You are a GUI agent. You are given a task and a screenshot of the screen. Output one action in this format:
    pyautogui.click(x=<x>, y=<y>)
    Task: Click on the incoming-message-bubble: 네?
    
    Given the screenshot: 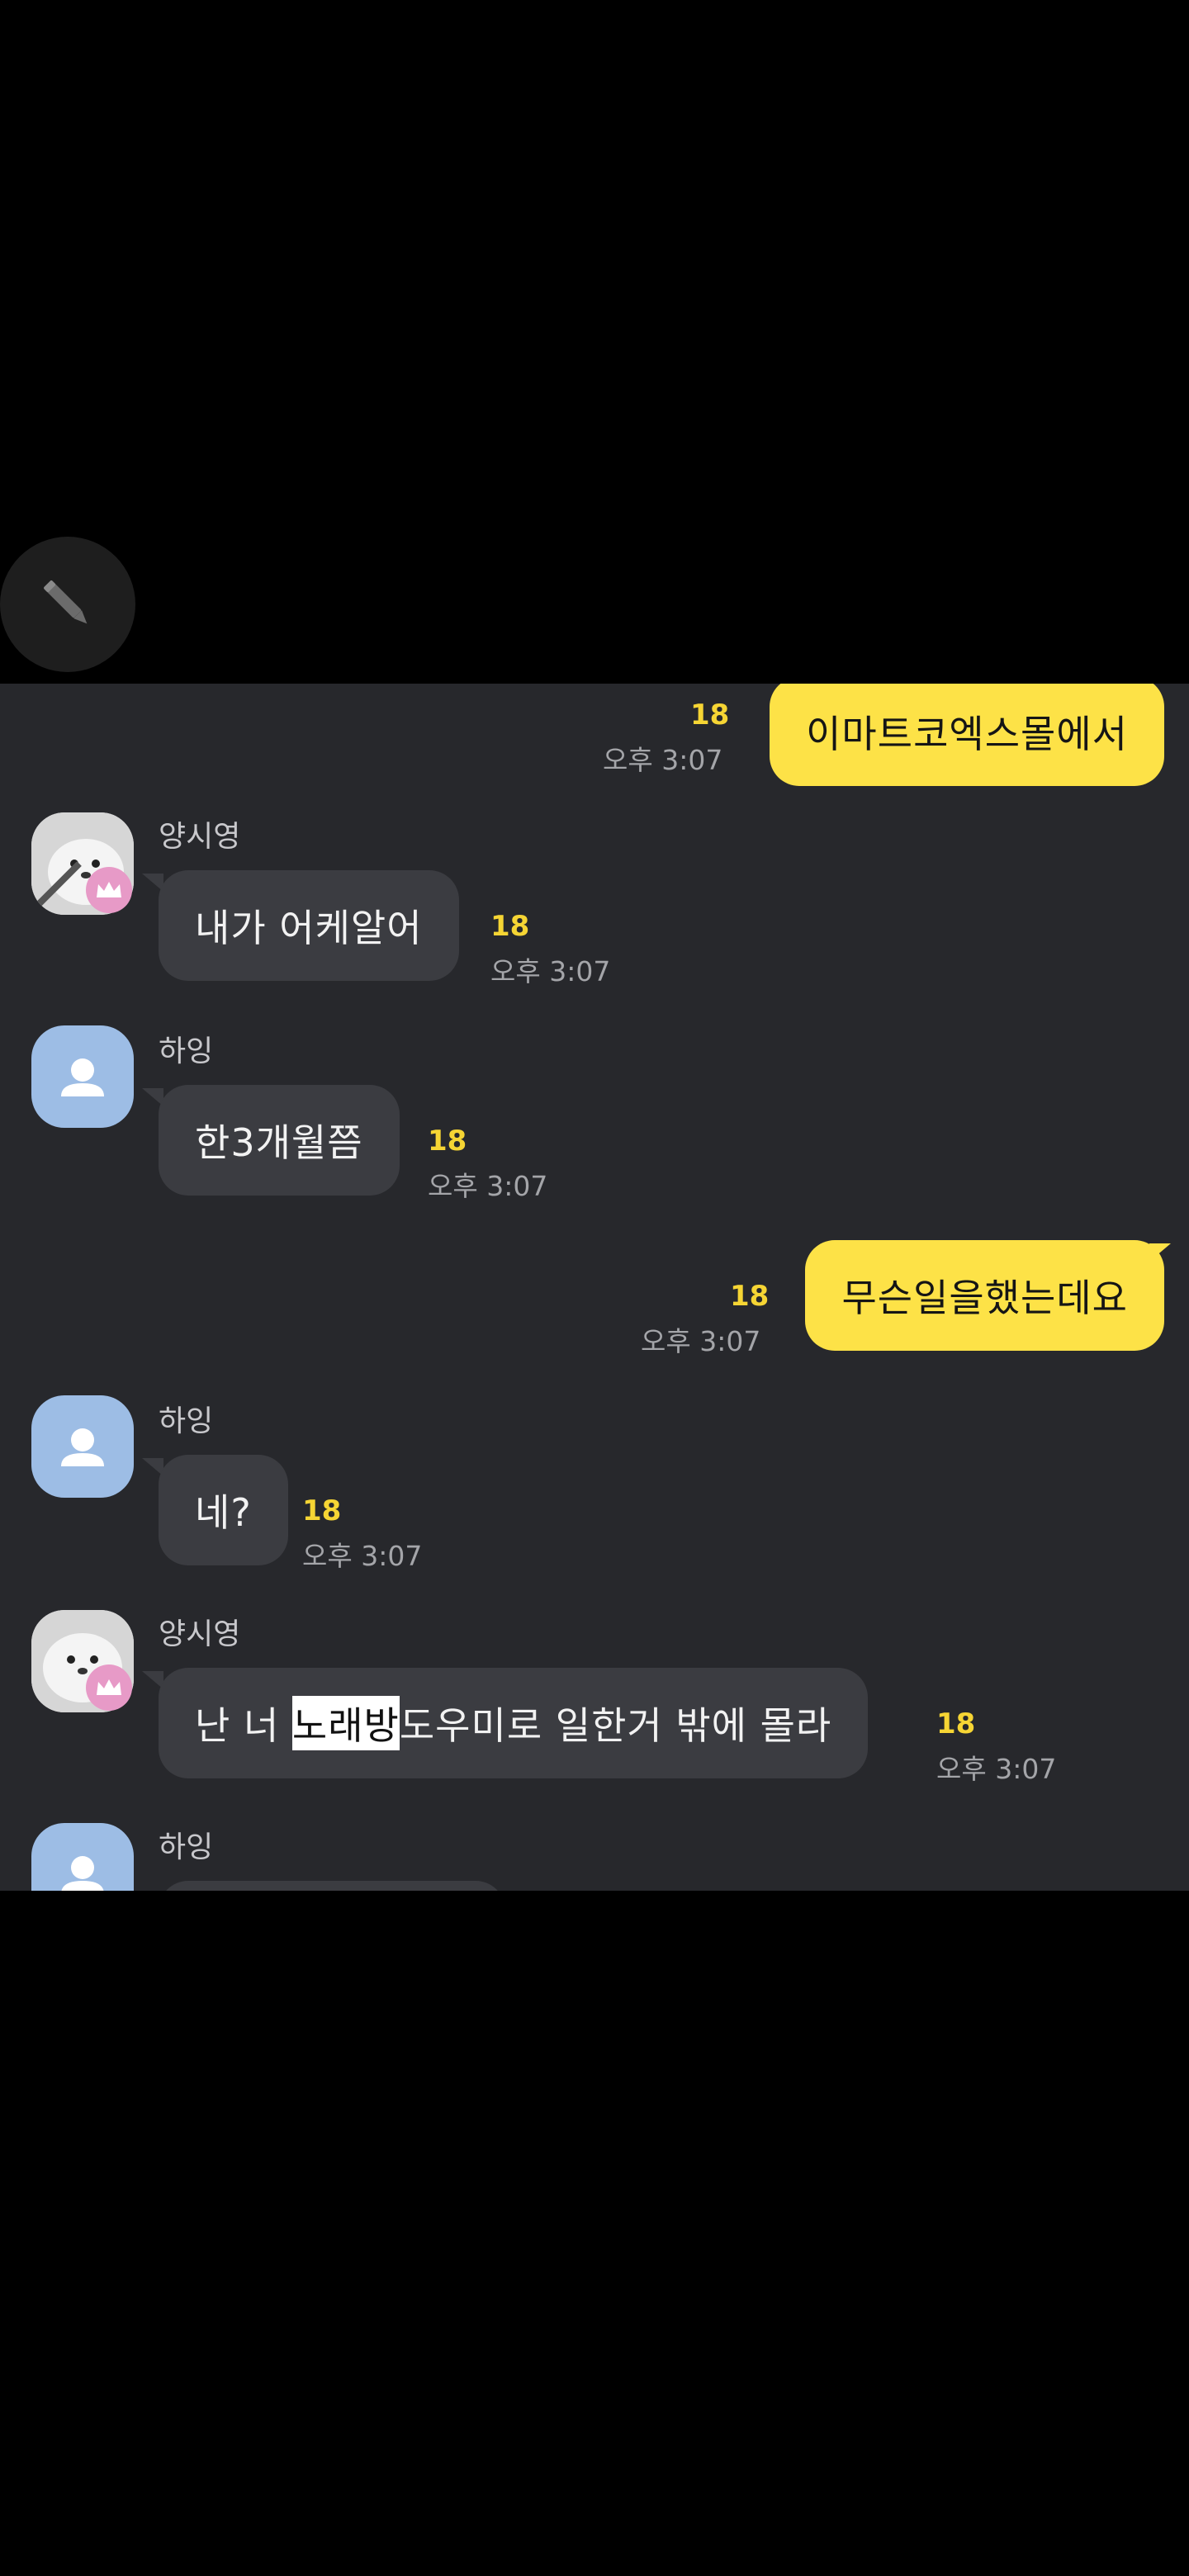 What is the action you would take?
    pyautogui.click(x=223, y=1510)
    